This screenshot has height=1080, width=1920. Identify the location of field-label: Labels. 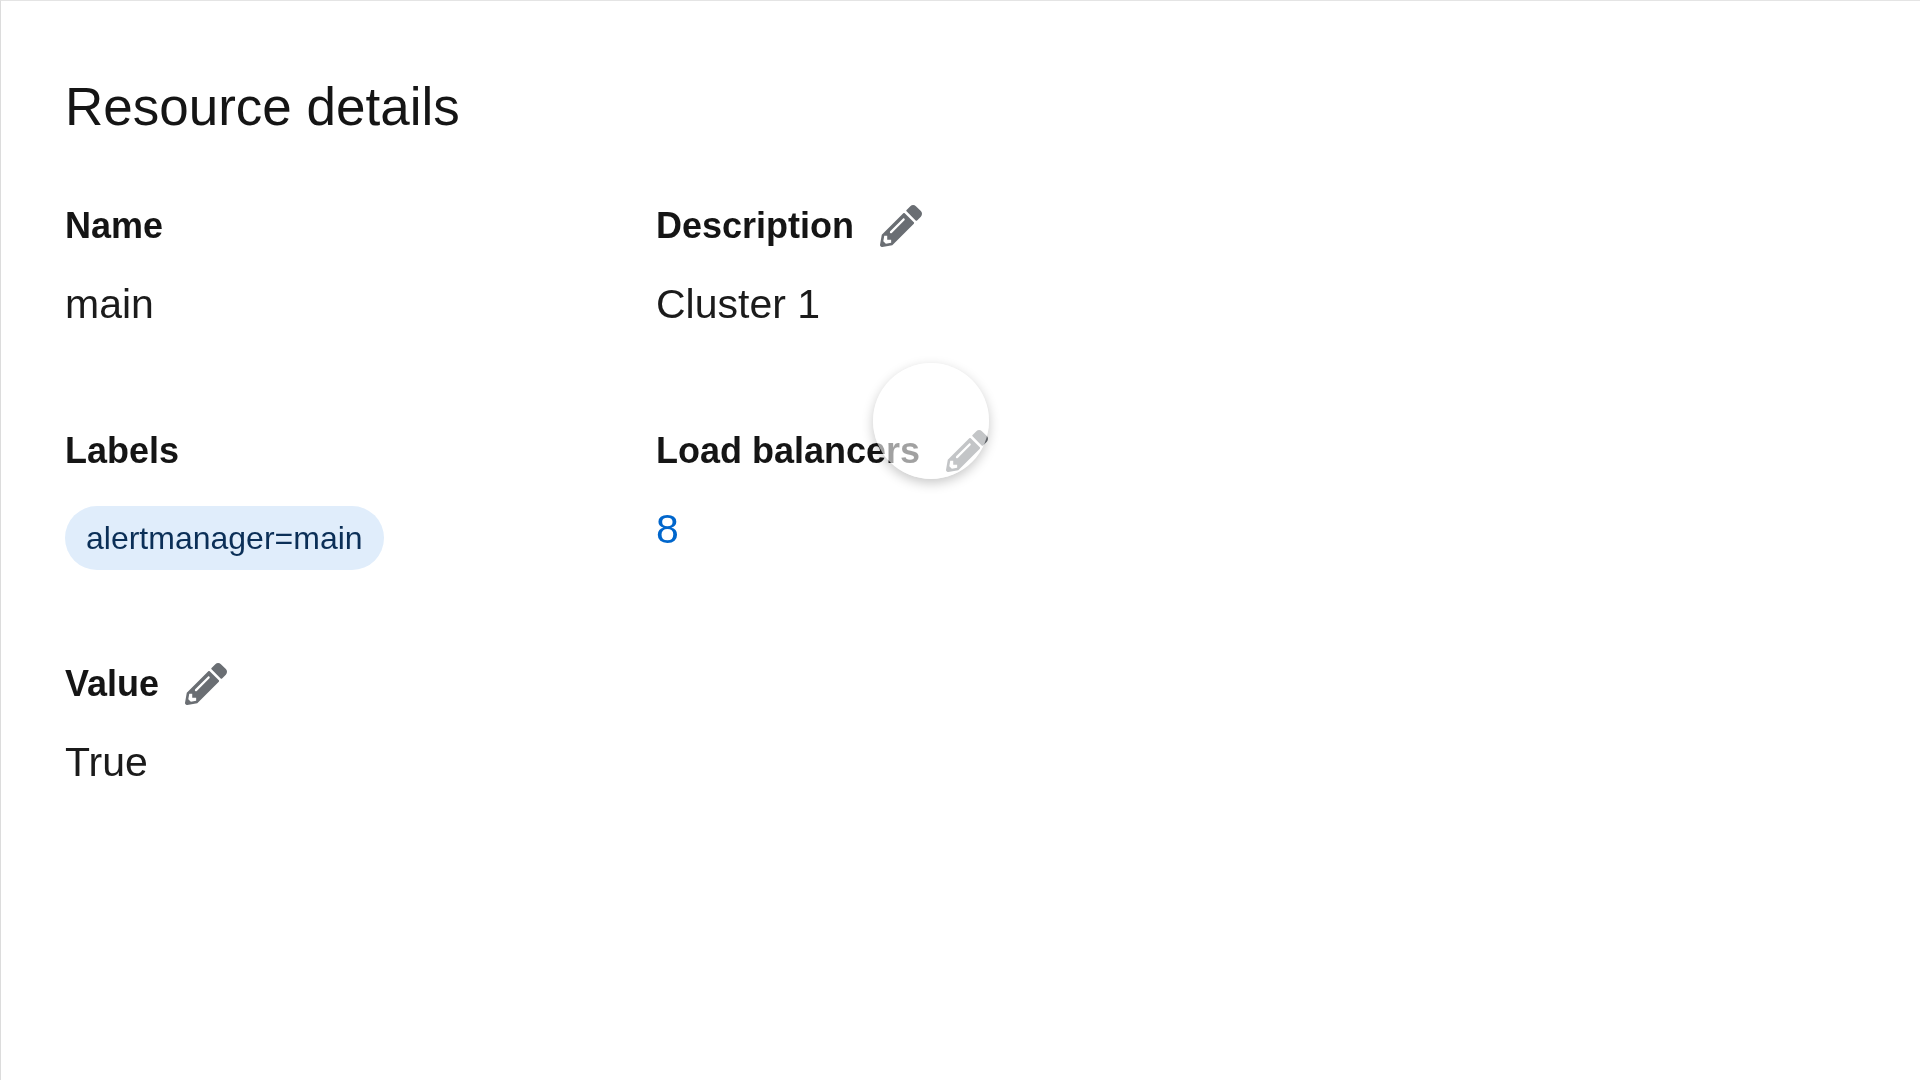
(122, 451).